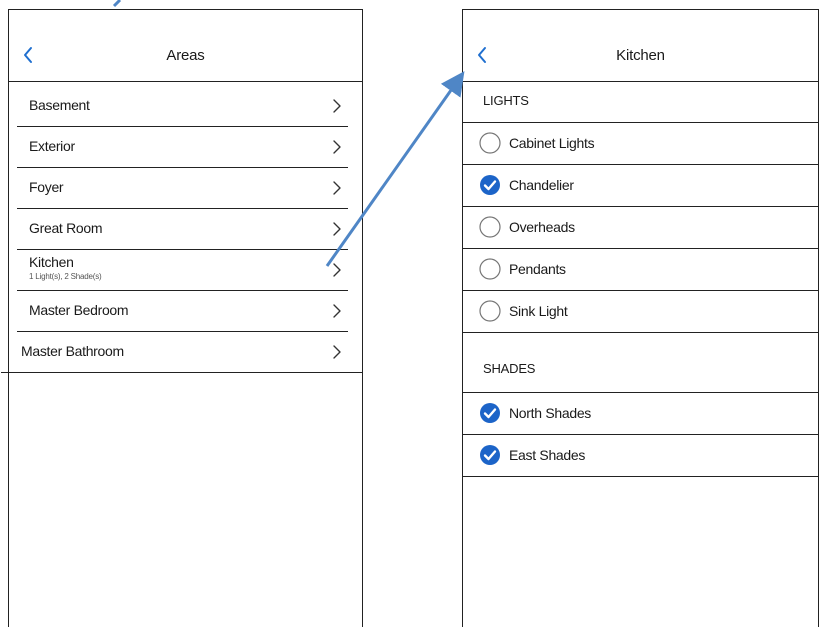 Image resolution: width=822 pixels, height=627 pixels. Describe the element at coordinates (182, 147) in the screenshot. I see `area-row-exterior: Exterior` at that location.